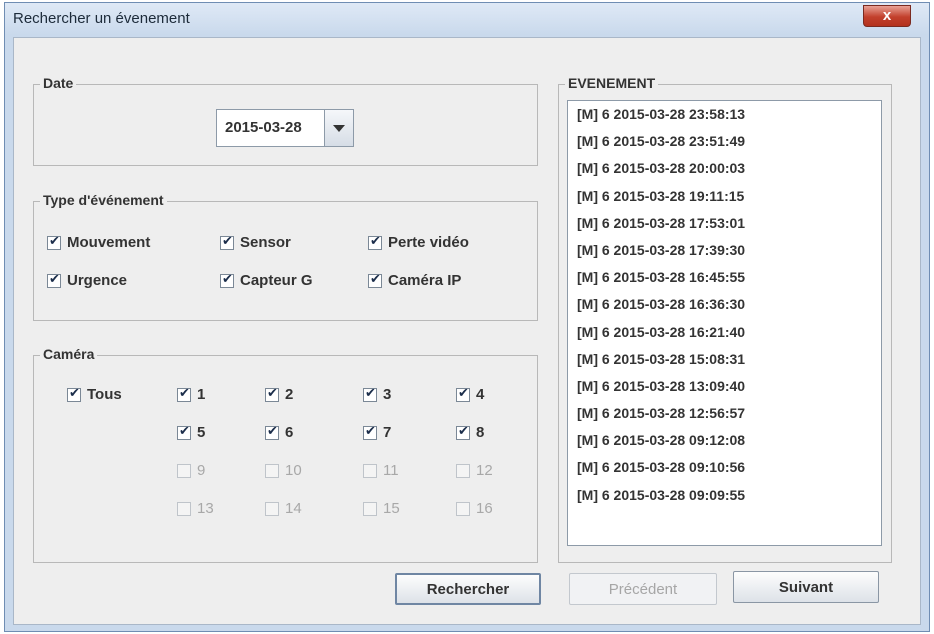 This screenshot has width=934, height=634. I want to click on event-list-item: [M] 6 2015-03-28 23:58:13, so click(724, 114).